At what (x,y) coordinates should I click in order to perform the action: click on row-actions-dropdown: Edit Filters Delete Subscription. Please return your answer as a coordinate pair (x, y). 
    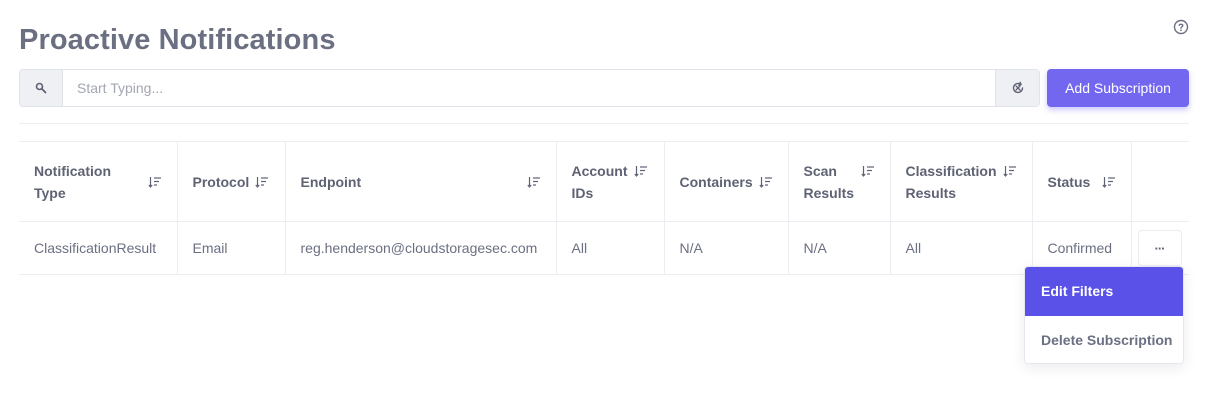
    Looking at the image, I should click on (1104, 315).